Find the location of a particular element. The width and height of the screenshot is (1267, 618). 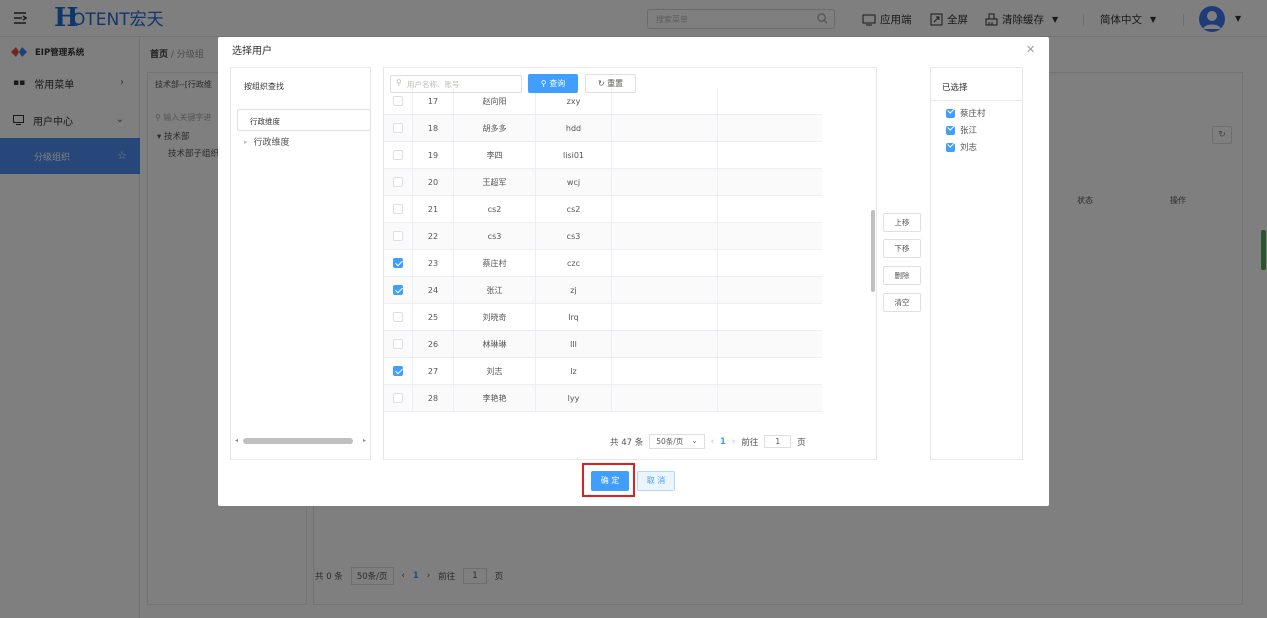

dimension-select: 行政维度 is located at coordinates (304, 120).